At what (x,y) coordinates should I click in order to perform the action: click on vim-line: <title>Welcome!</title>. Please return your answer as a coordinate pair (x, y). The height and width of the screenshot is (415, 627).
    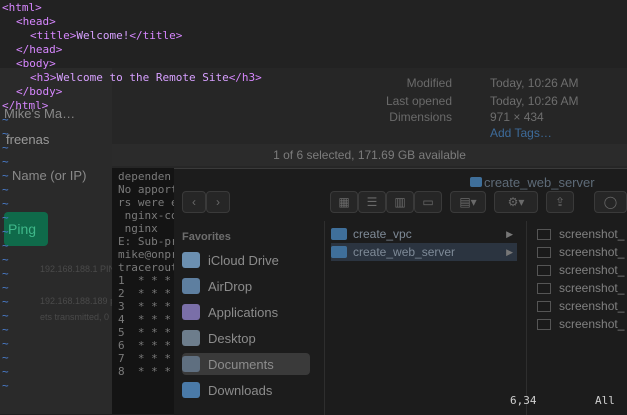
    Looking at the image, I should click on (106, 35).